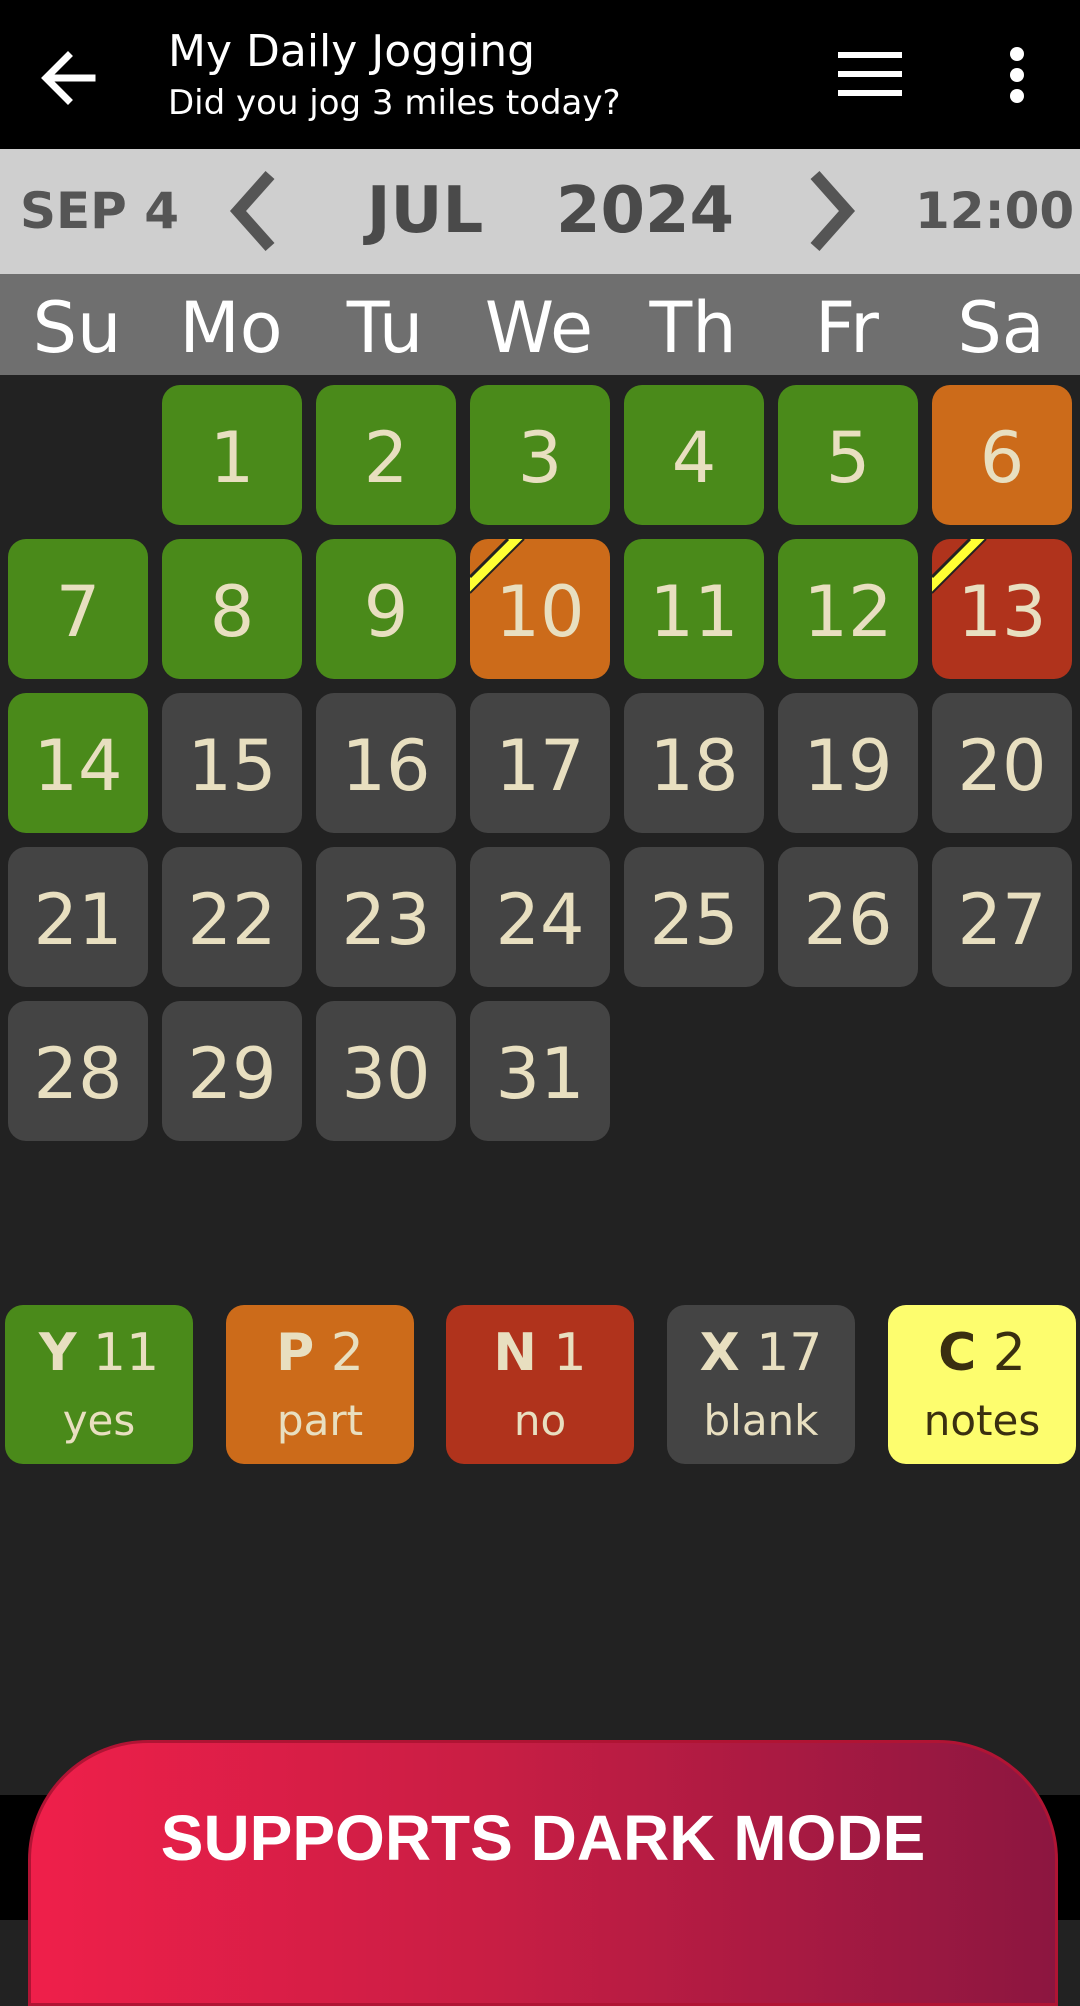 This screenshot has width=1080, height=2006. What do you see at coordinates (789, 1353) in the screenshot?
I see `summary-count: 17` at bounding box center [789, 1353].